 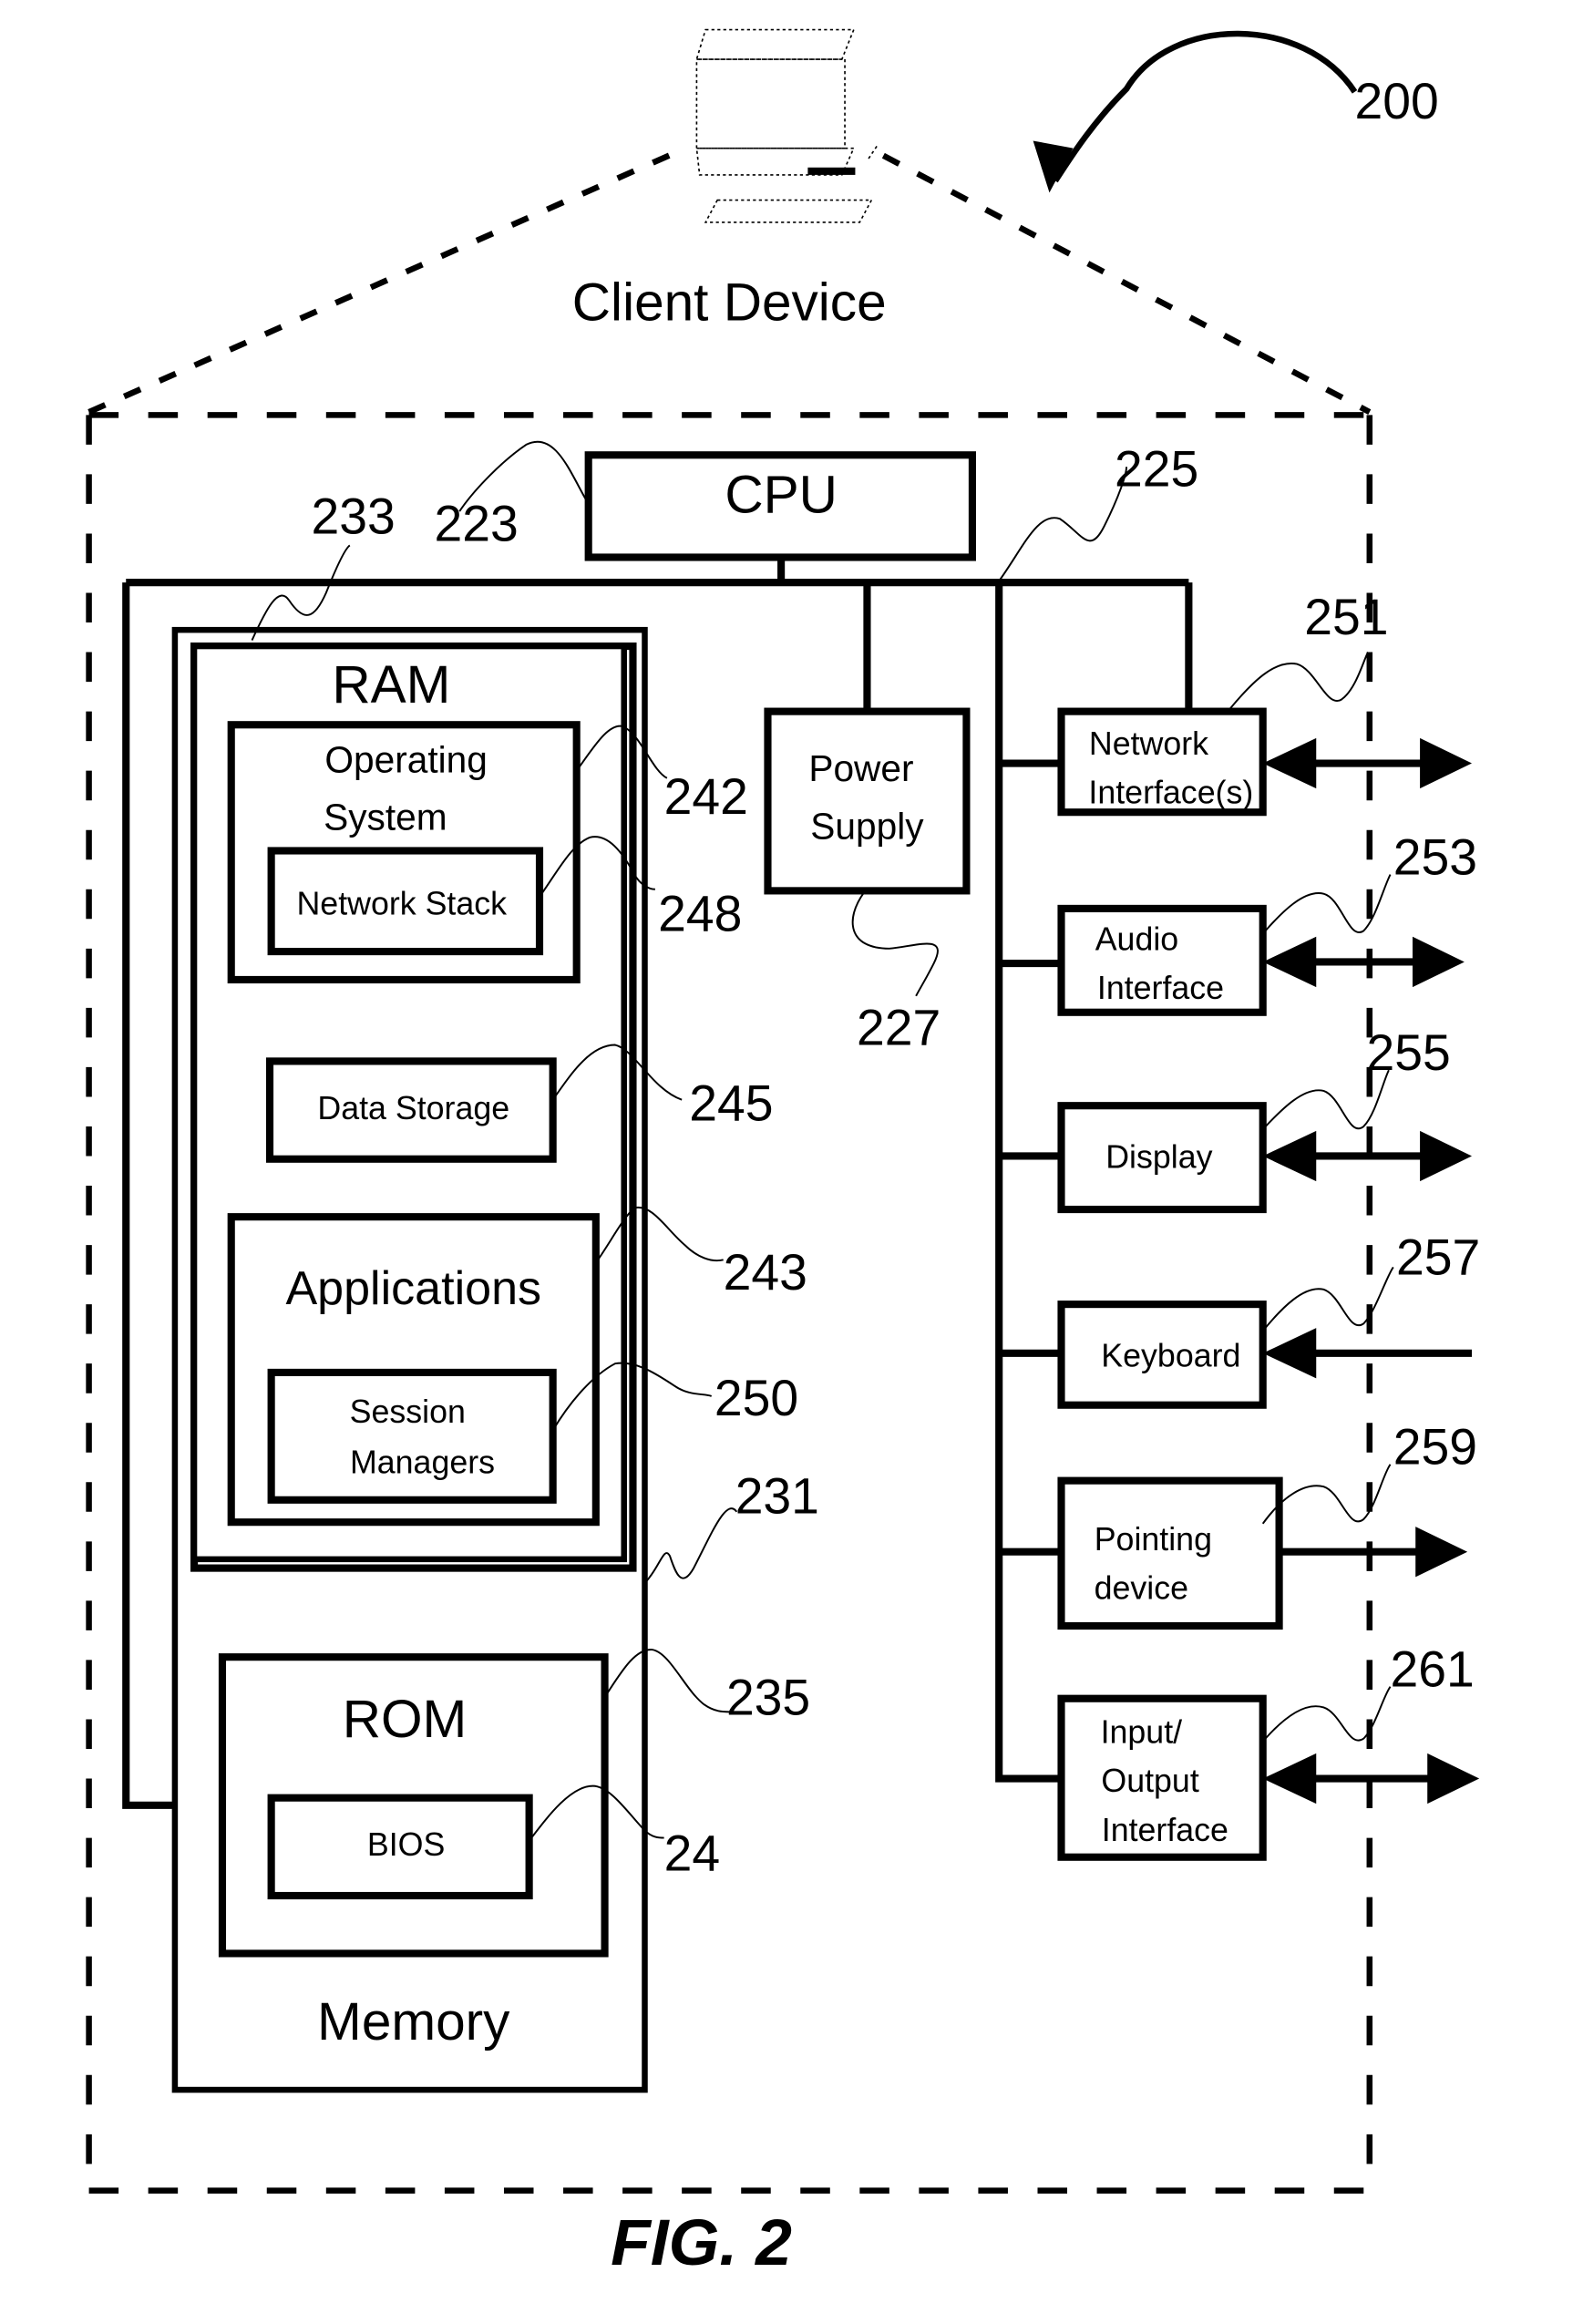 I want to click on cpu-block: CPU, so click(x=780, y=506).